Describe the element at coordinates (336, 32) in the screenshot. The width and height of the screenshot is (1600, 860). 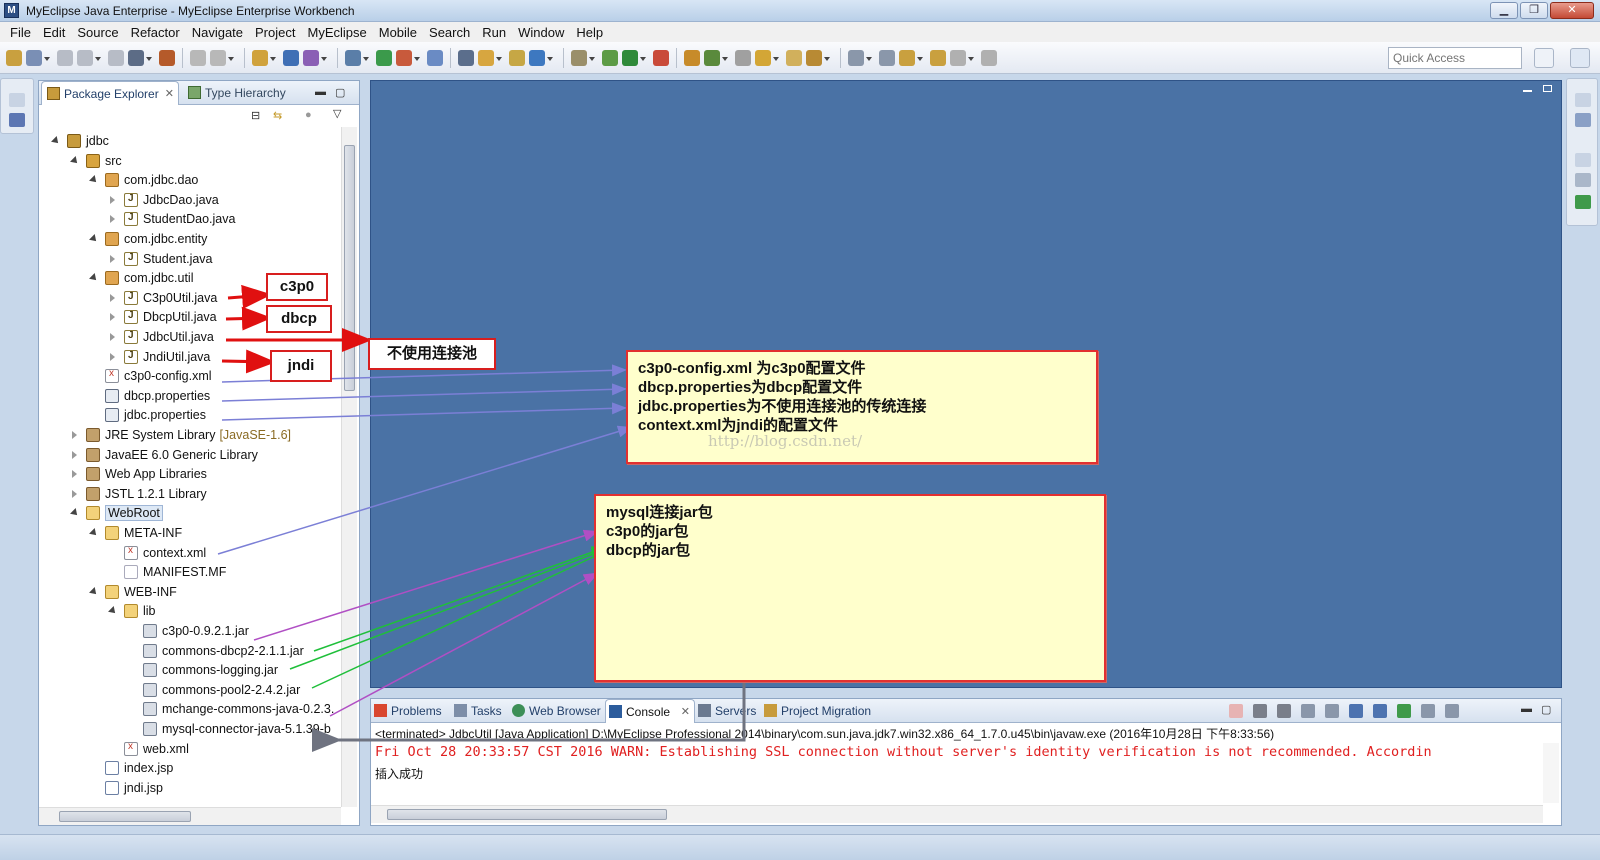
I see `menu-myeclipse: MyEclipse` at that location.